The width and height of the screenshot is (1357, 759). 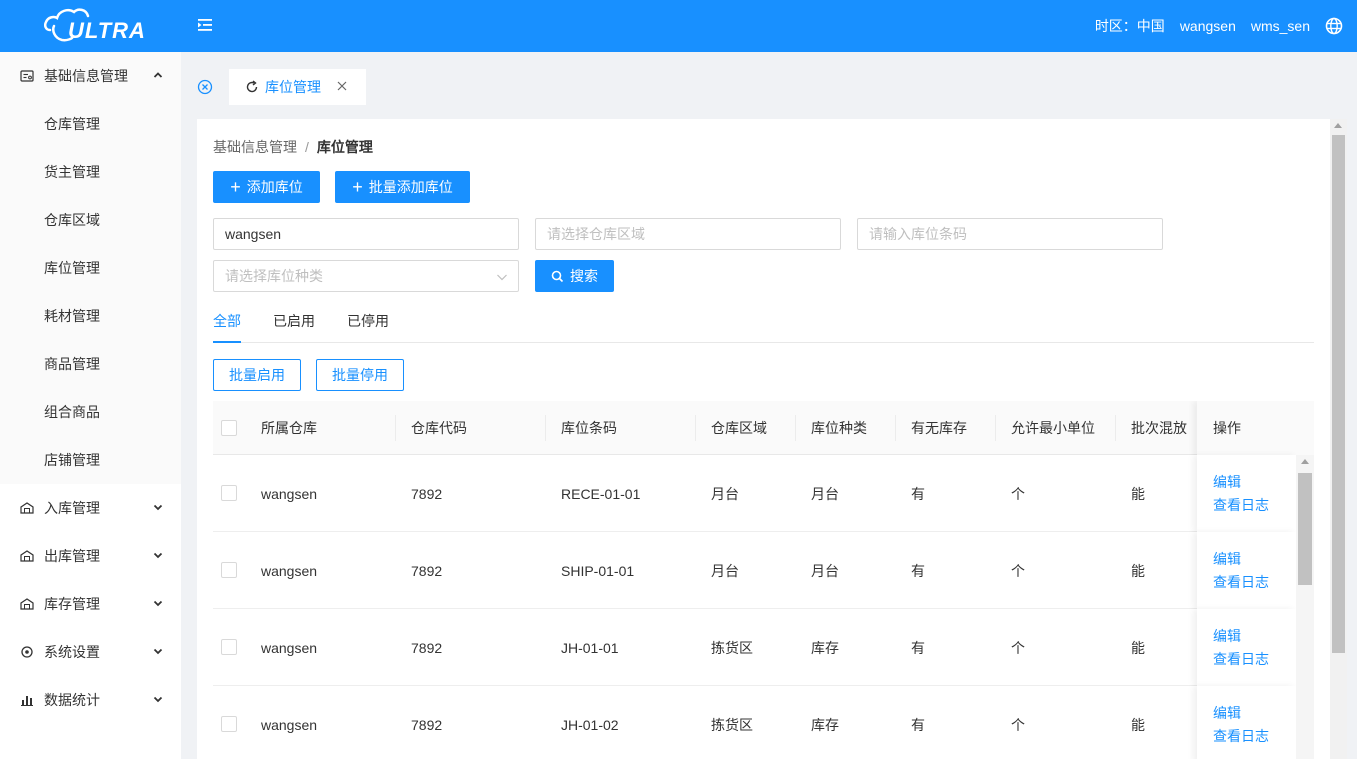 I want to click on username-label: wangsen, so click(x=1208, y=26).